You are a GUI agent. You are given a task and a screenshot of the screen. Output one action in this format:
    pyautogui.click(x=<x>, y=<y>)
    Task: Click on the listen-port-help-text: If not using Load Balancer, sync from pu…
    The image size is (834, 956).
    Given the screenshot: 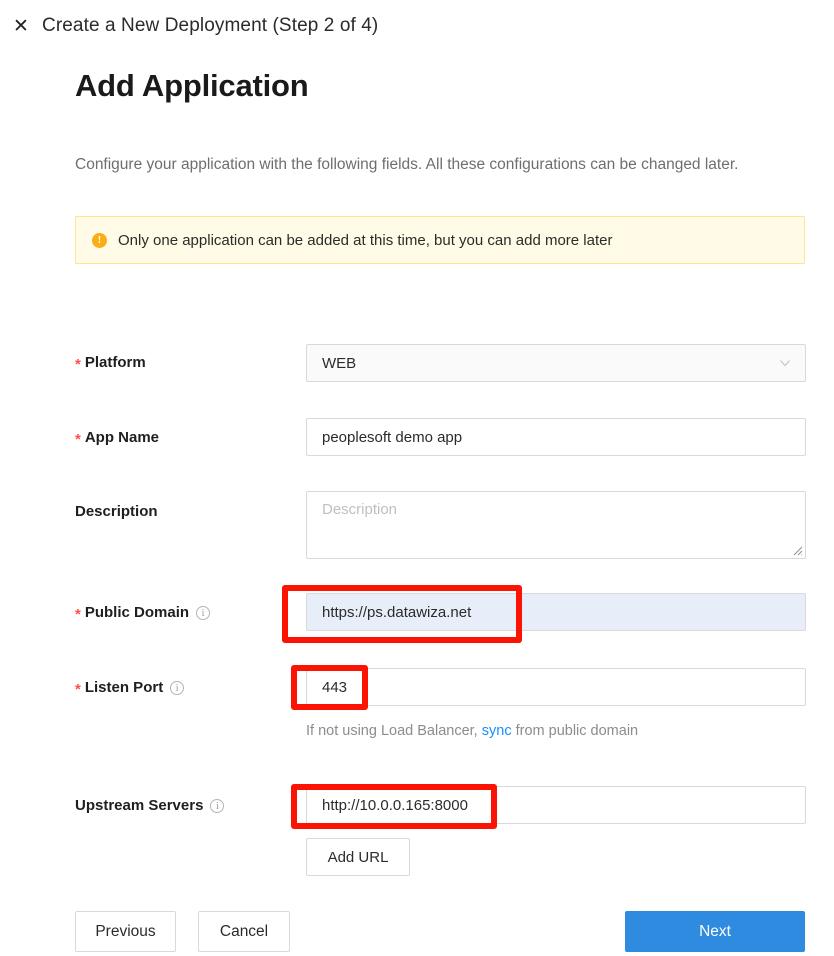 What is the action you would take?
    pyautogui.click(x=472, y=731)
    